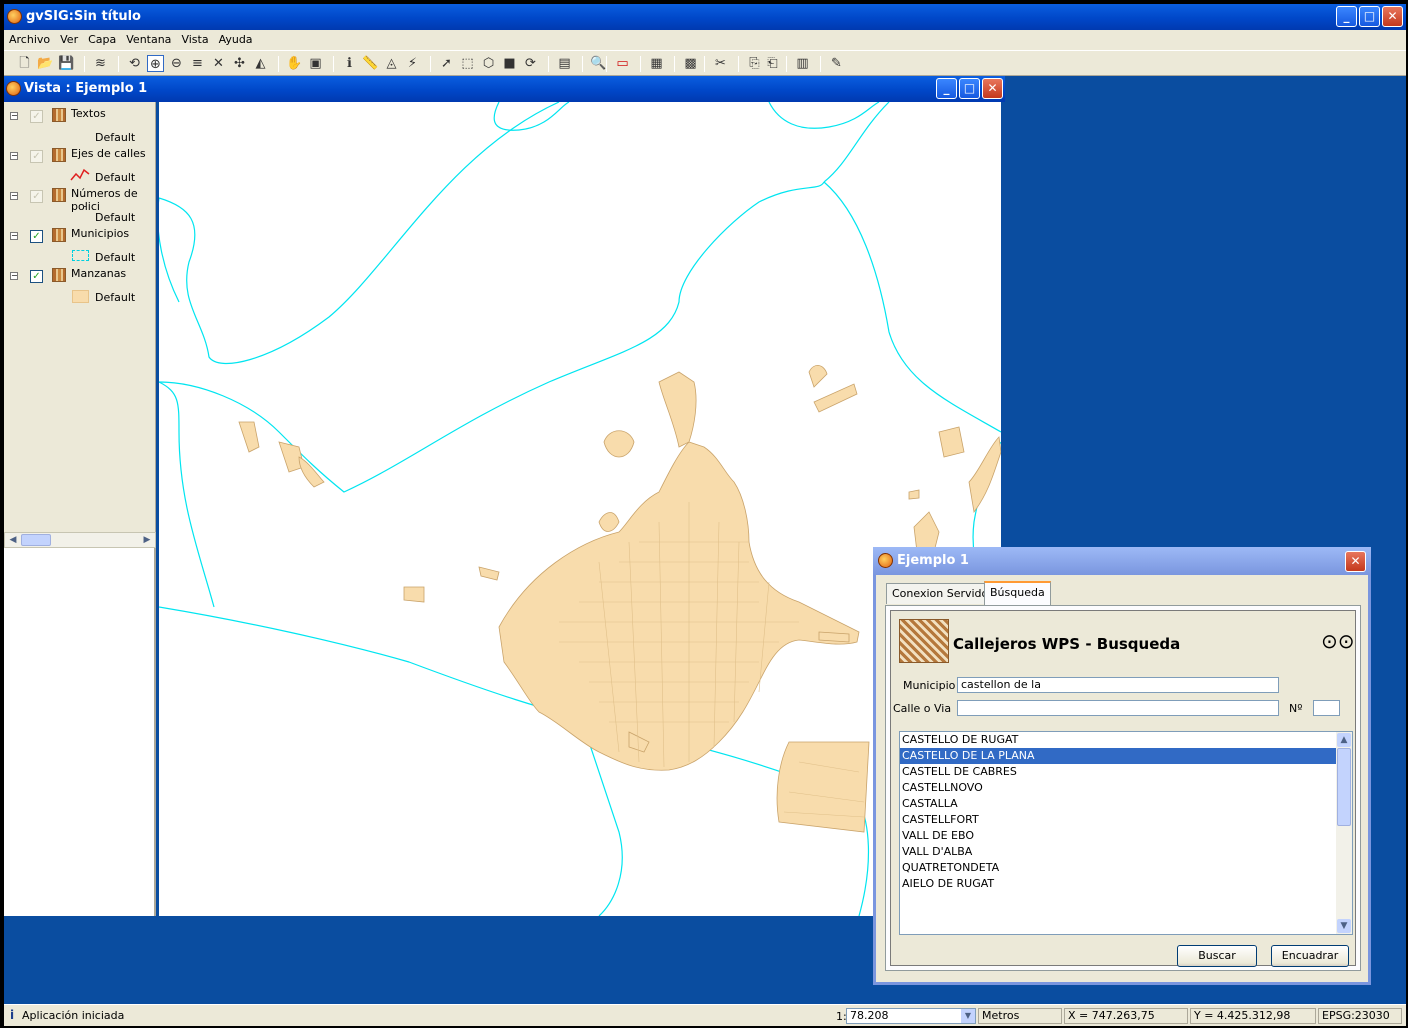  Describe the element at coordinates (294, 63) in the screenshot. I see `pan-hand-icon: ✋` at that location.